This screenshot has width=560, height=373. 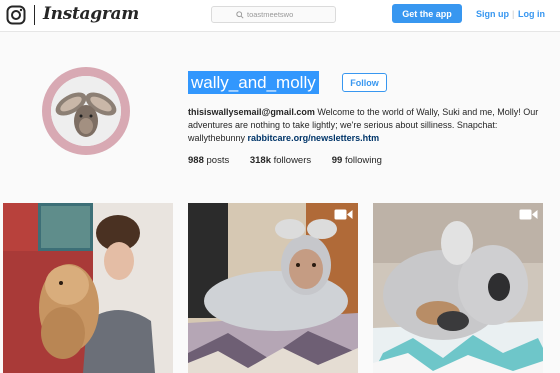 What do you see at coordinates (216, 160) in the screenshot?
I see `posts-label: posts` at bounding box center [216, 160].